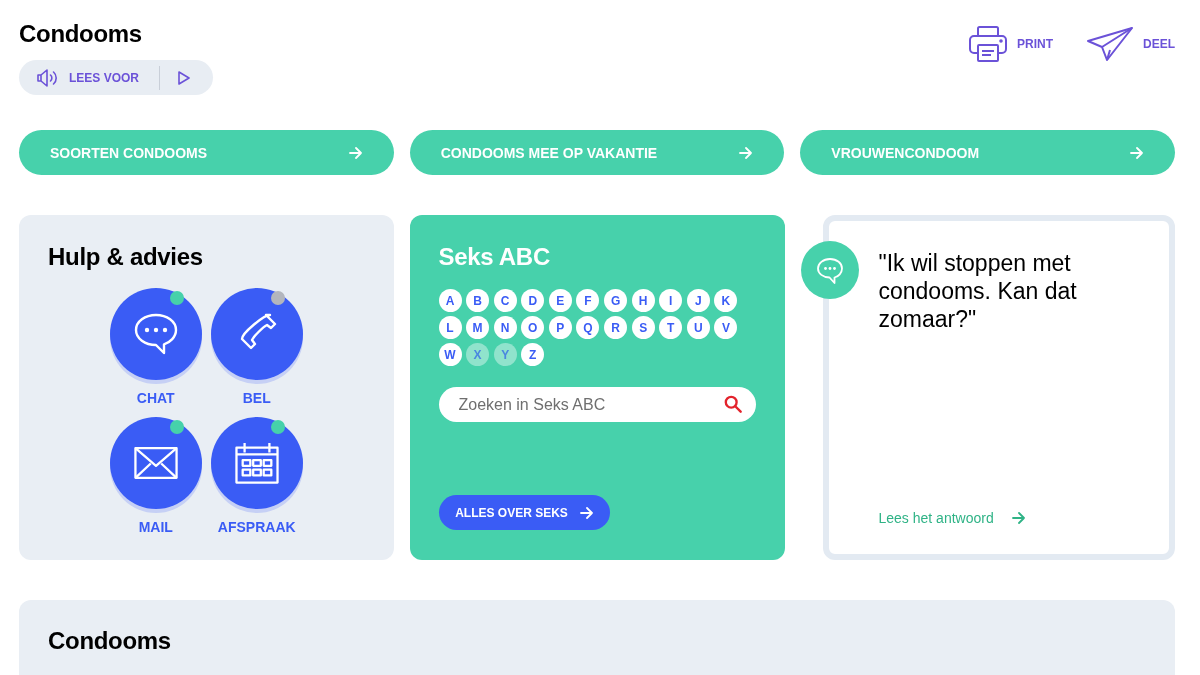  I want to click on letter-button: J, so click(698, 300).